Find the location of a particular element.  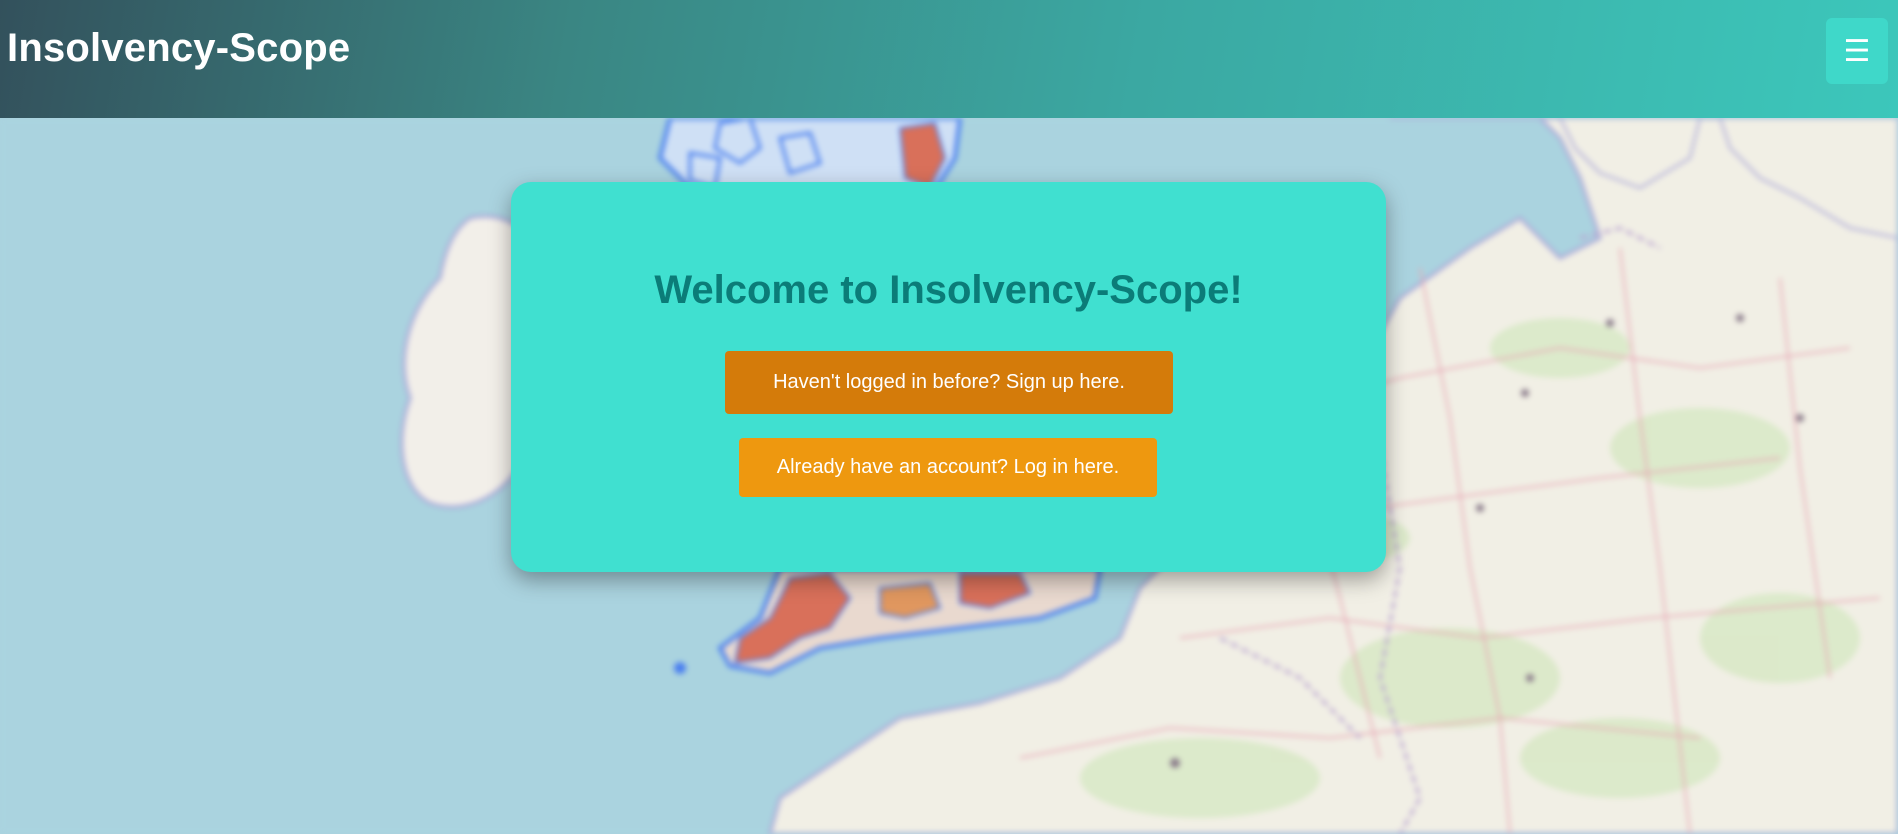

hamburger-icon: ☰ is located at coordinates (1857, 51).